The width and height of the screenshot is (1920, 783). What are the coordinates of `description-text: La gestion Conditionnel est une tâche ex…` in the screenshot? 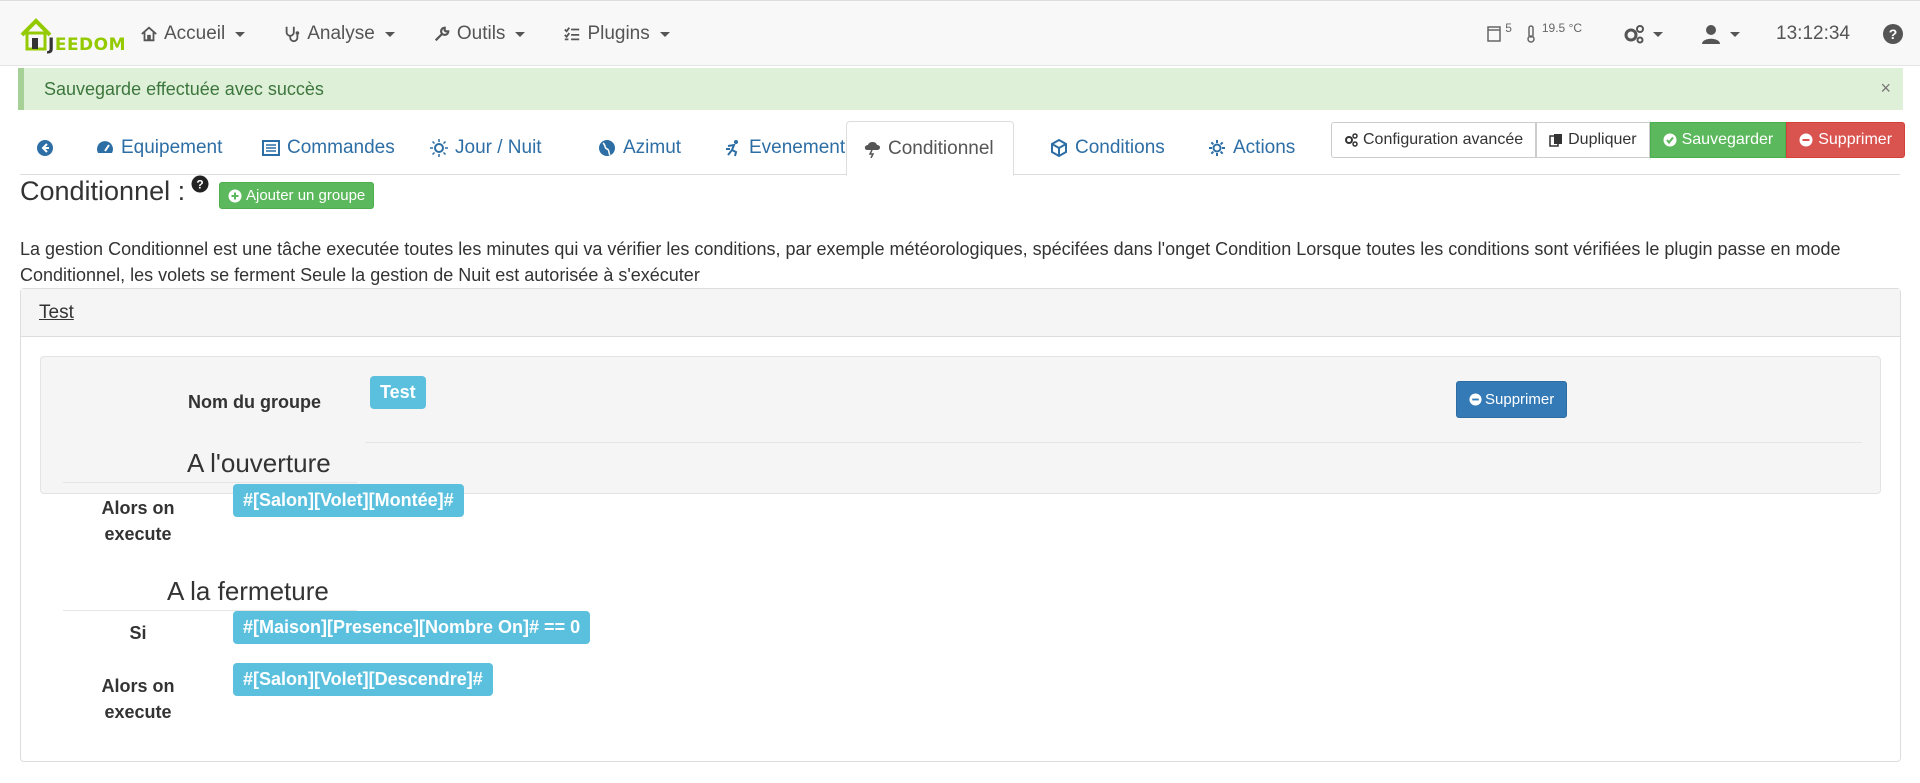 It's located at (930, 262).